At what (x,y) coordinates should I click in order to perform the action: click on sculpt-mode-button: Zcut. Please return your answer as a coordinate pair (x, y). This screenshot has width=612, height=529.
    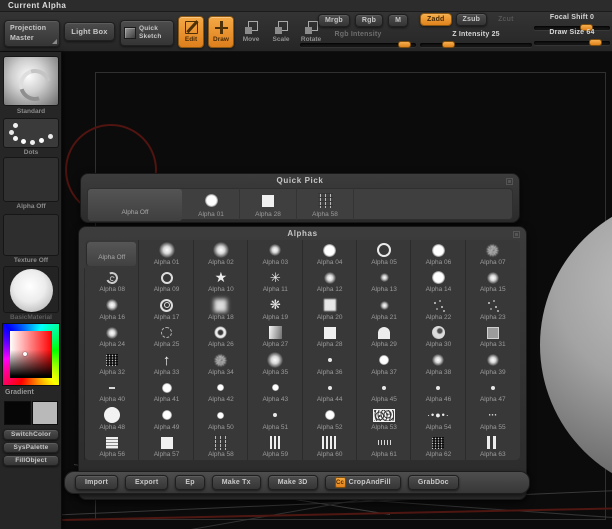
    Looking at the image, I should click on (506, 19).